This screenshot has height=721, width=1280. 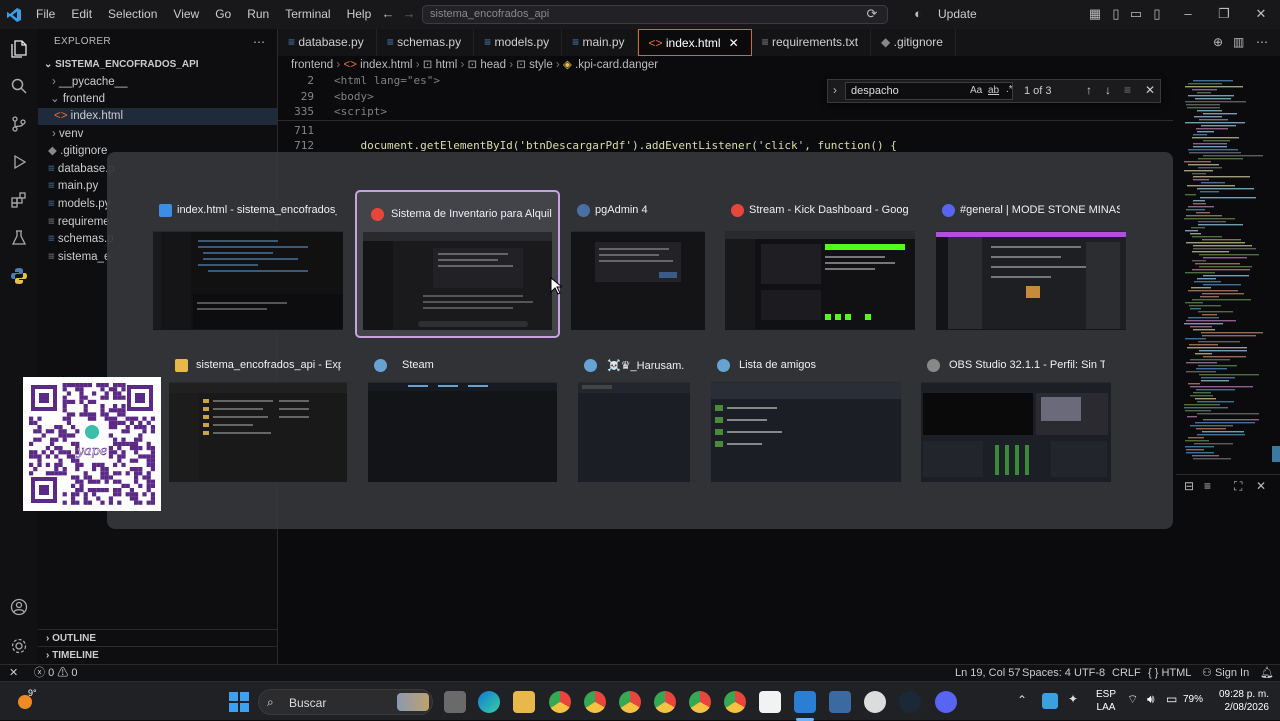 I want to click on menu-run: Run, so click(x=258, y=14).